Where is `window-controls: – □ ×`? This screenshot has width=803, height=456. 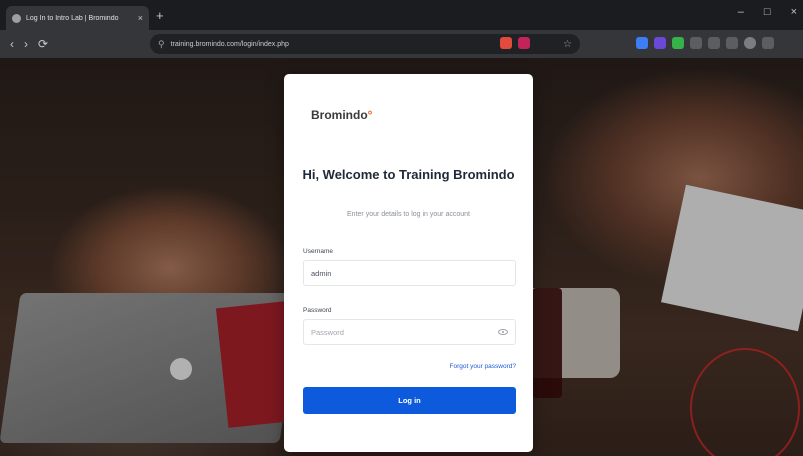
window-controls: – □ × is located at coordinates (767, 12).